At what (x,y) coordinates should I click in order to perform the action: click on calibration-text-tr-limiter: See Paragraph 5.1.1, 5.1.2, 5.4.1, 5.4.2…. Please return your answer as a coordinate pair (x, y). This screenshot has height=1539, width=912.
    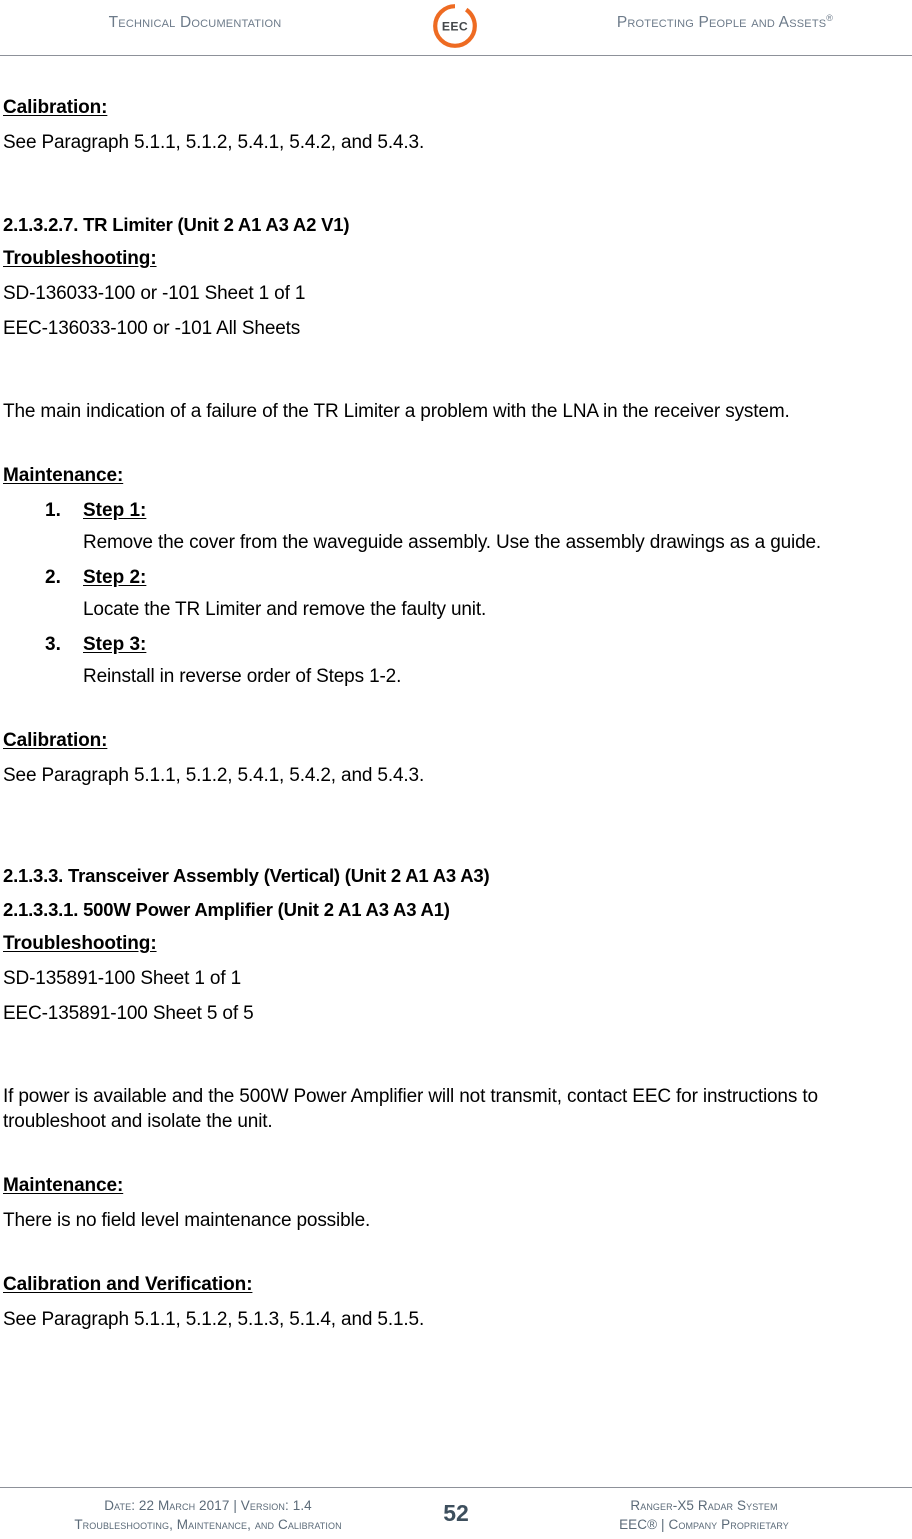
    Looking at the image, I should click on (214, 775).